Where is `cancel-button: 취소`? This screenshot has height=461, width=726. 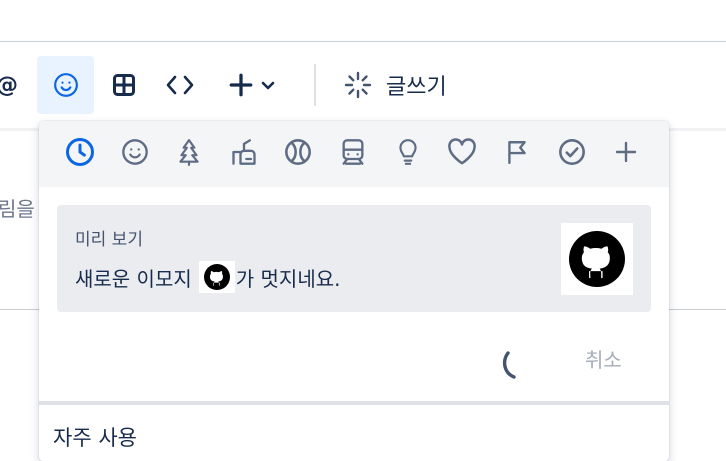
cancel-button: 취소 is located at coordinates (603, 358).